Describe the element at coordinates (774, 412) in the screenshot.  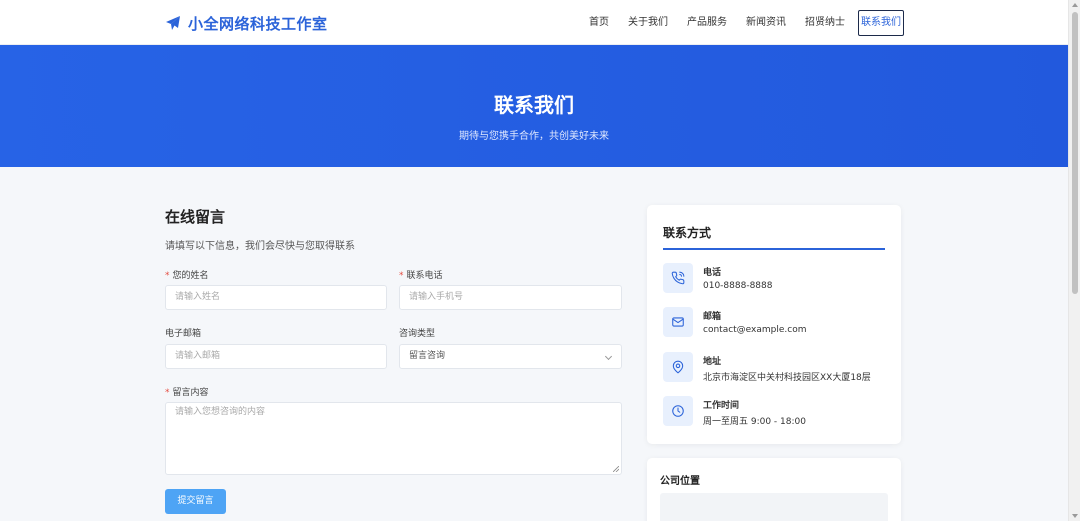
I see `contact-hours: 工作时间 周一至周五 9:00 - 18:00` at that location.